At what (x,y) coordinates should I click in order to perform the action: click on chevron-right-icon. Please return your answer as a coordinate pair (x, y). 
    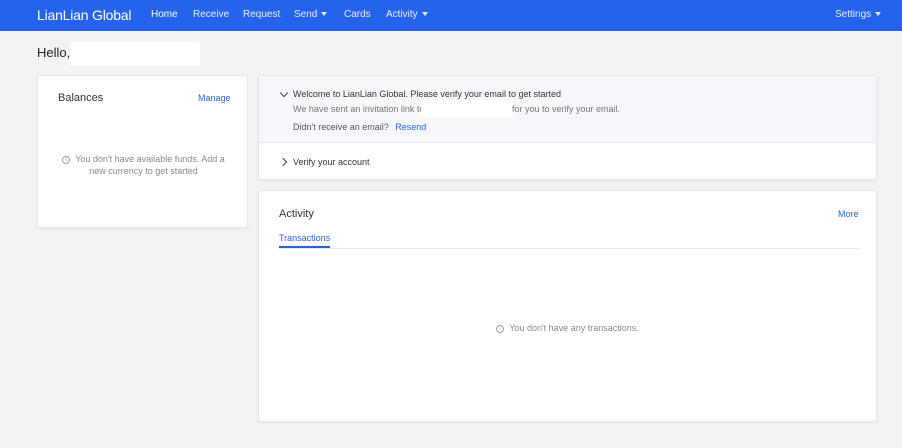
    Looking at the image, I should click on (283, 162).